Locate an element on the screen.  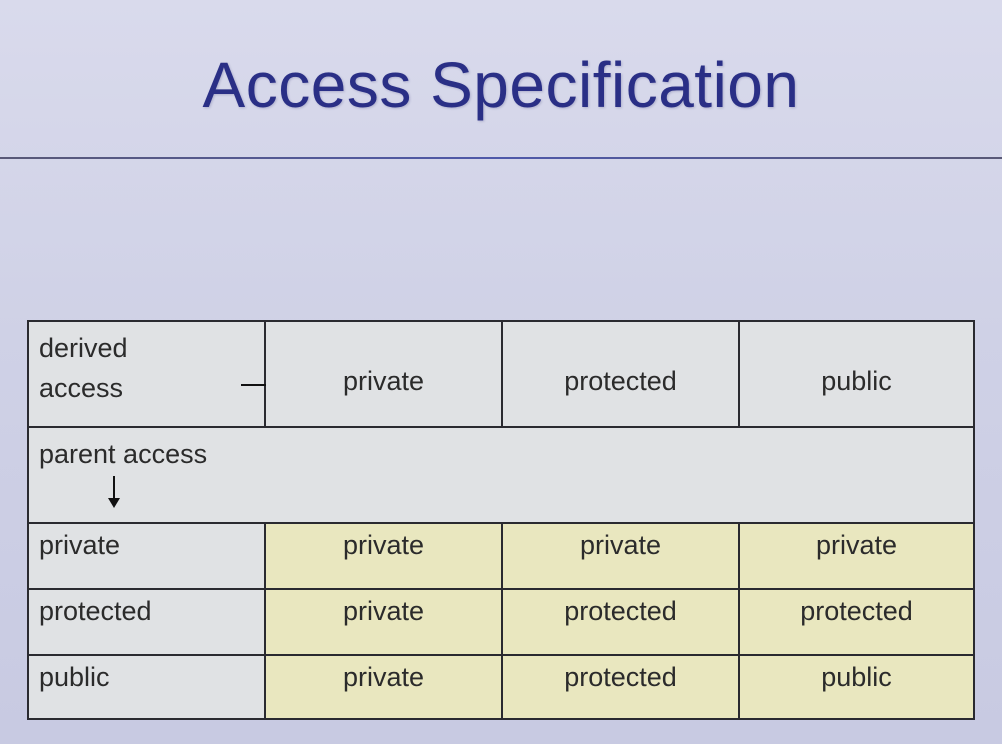
row-label: protected is located at coordinates (147, 622).